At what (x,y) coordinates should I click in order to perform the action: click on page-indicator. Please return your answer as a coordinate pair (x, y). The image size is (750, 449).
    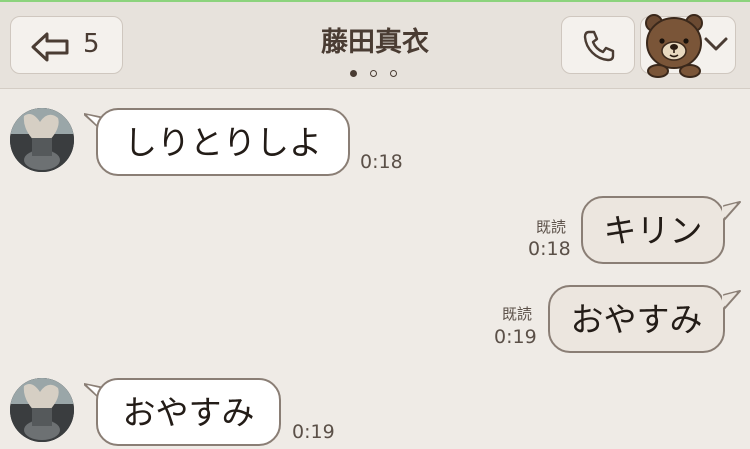
    Looking at the image, I should click on (378, 74).